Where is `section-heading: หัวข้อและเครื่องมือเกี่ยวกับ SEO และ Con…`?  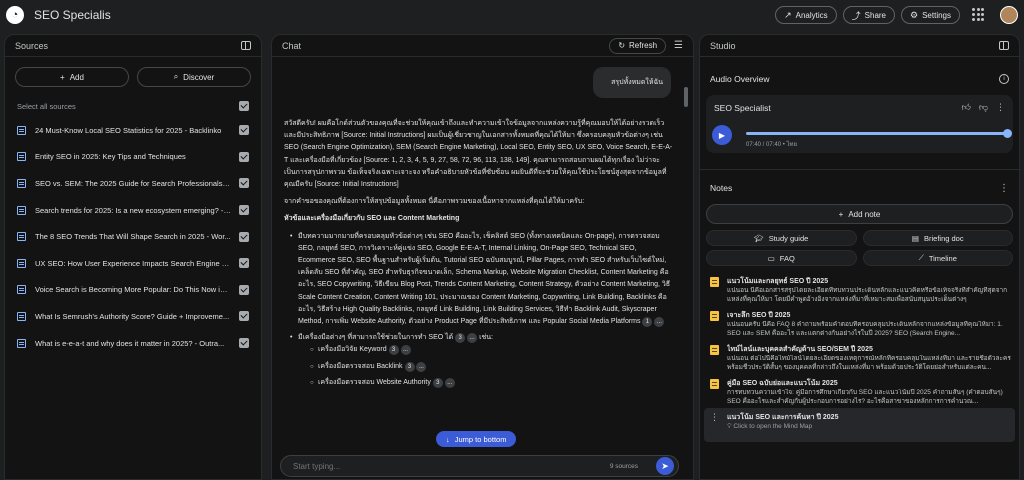
section-heading: หัวข้อและเครื่องมือเกี่ยวกับ SEO และ Con… is located at coordinates (372, 219).